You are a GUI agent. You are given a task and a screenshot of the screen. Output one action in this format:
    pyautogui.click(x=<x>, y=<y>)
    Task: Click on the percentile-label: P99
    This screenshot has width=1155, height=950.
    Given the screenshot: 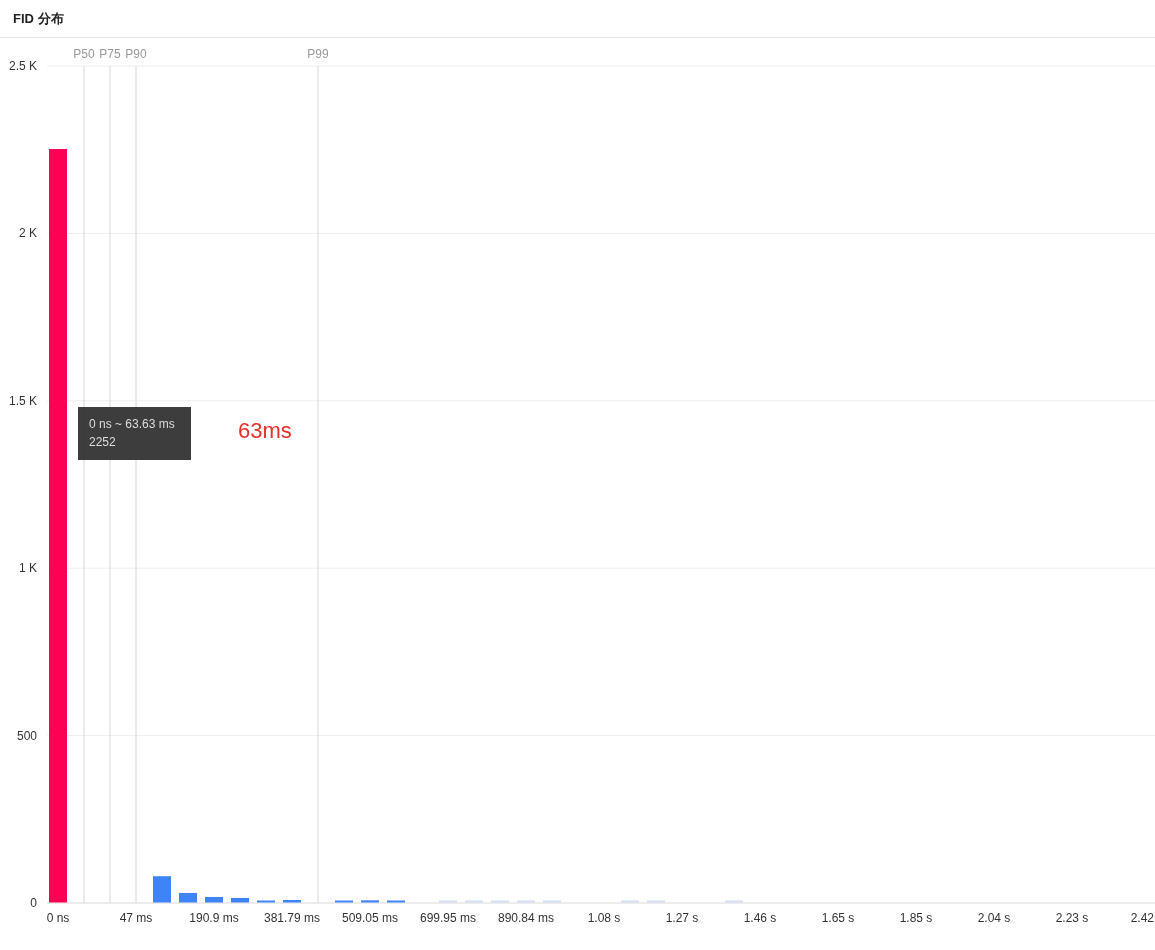 What is the action you would take?
    pyautogui.click(x=318, y=54)
    